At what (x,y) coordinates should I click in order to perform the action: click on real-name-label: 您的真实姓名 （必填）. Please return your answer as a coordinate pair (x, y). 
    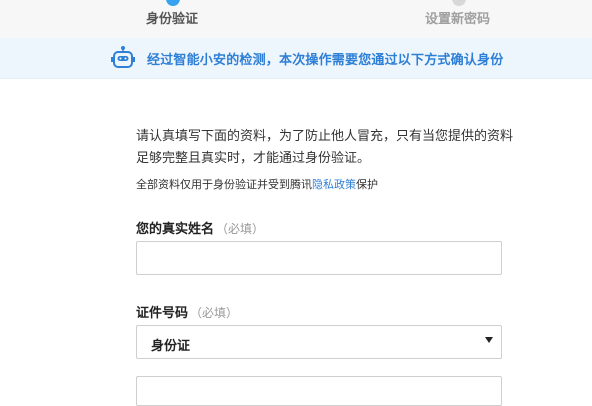
    Looking at the image, I should click on (200, 227).